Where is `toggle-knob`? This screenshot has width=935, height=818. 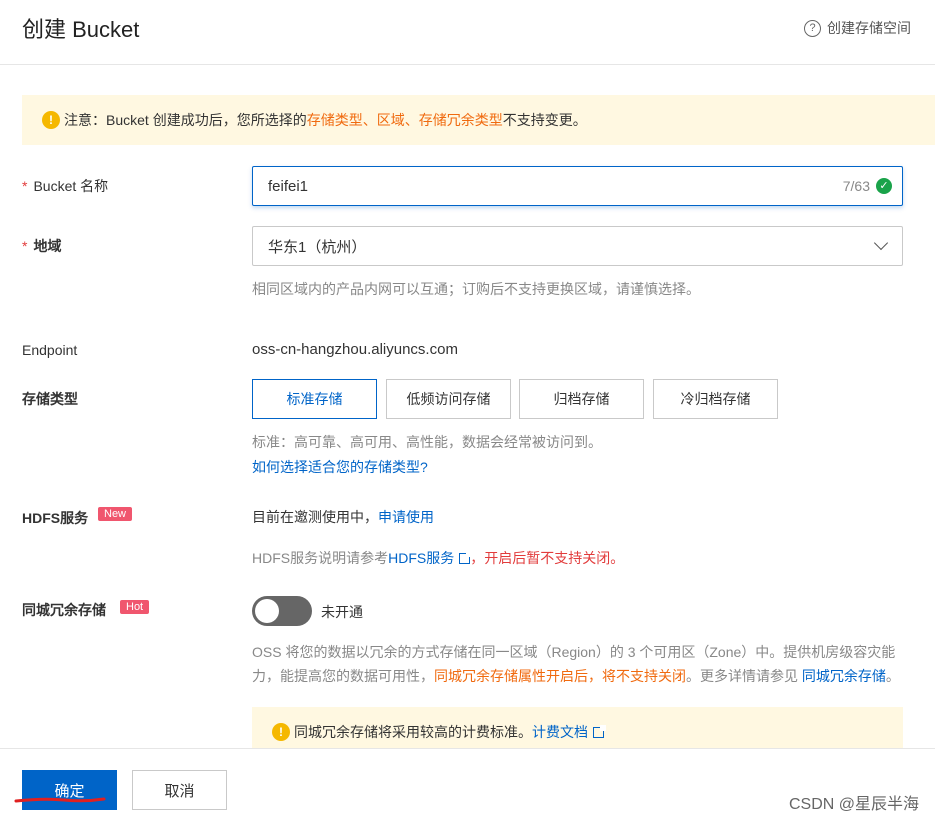 toggle-knob is located at coordinates (267, 611).